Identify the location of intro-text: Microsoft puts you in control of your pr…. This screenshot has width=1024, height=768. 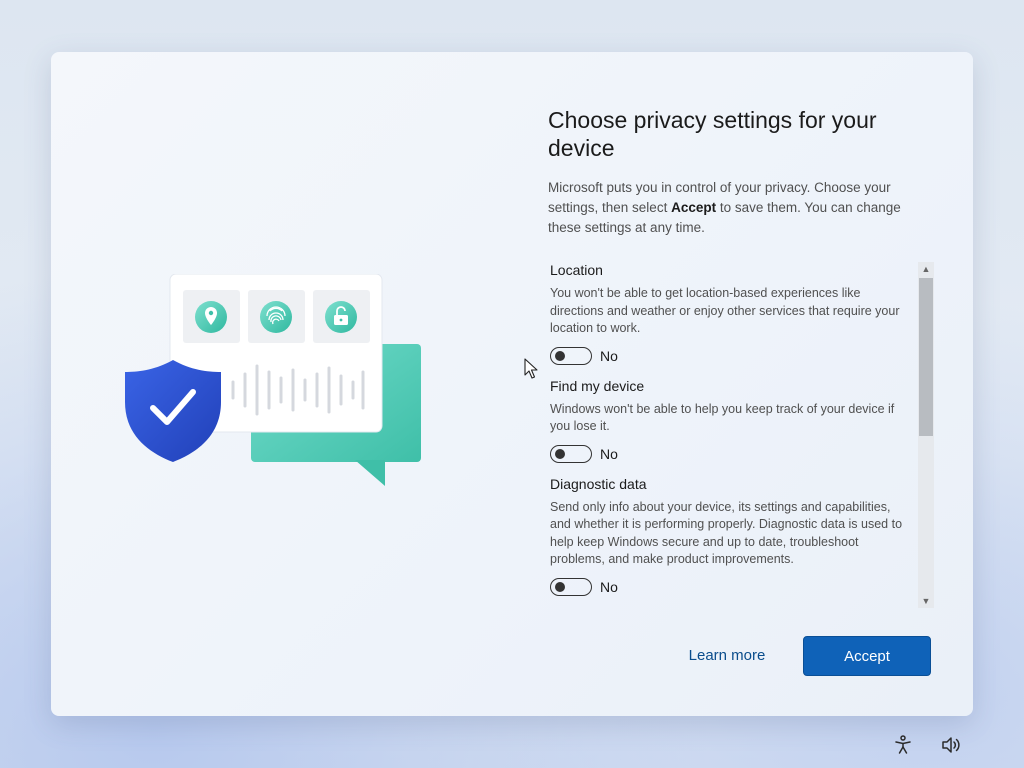
(733, 208).